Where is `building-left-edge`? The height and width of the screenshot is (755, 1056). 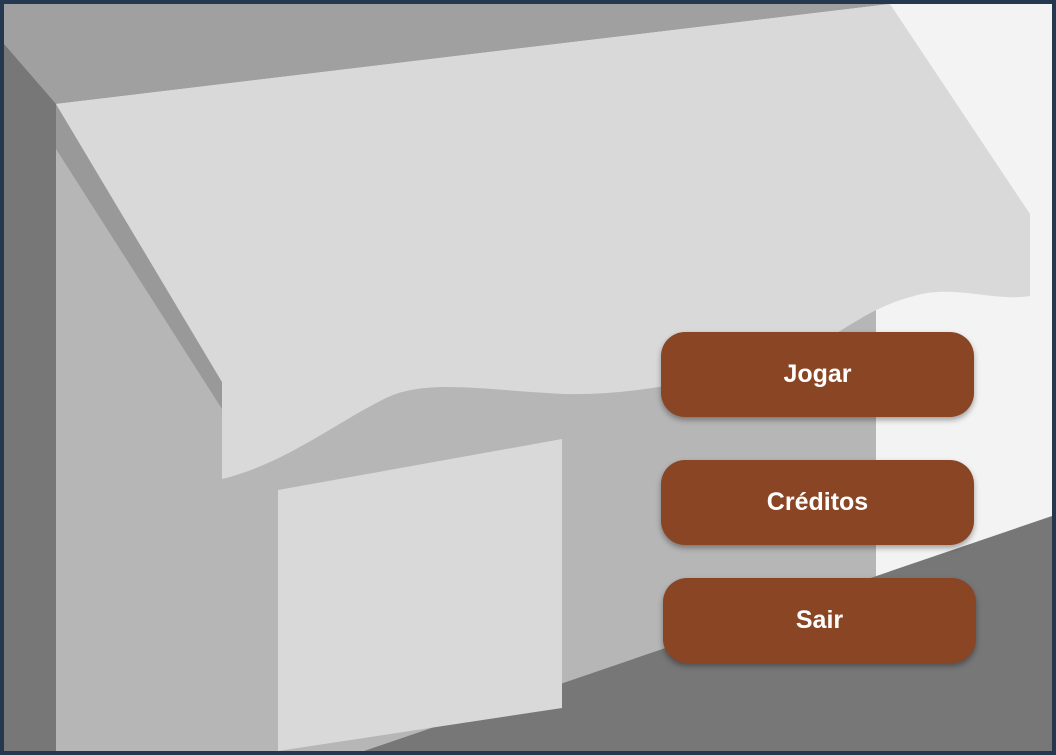
building-left-edge is located at coordinates (30, 377).